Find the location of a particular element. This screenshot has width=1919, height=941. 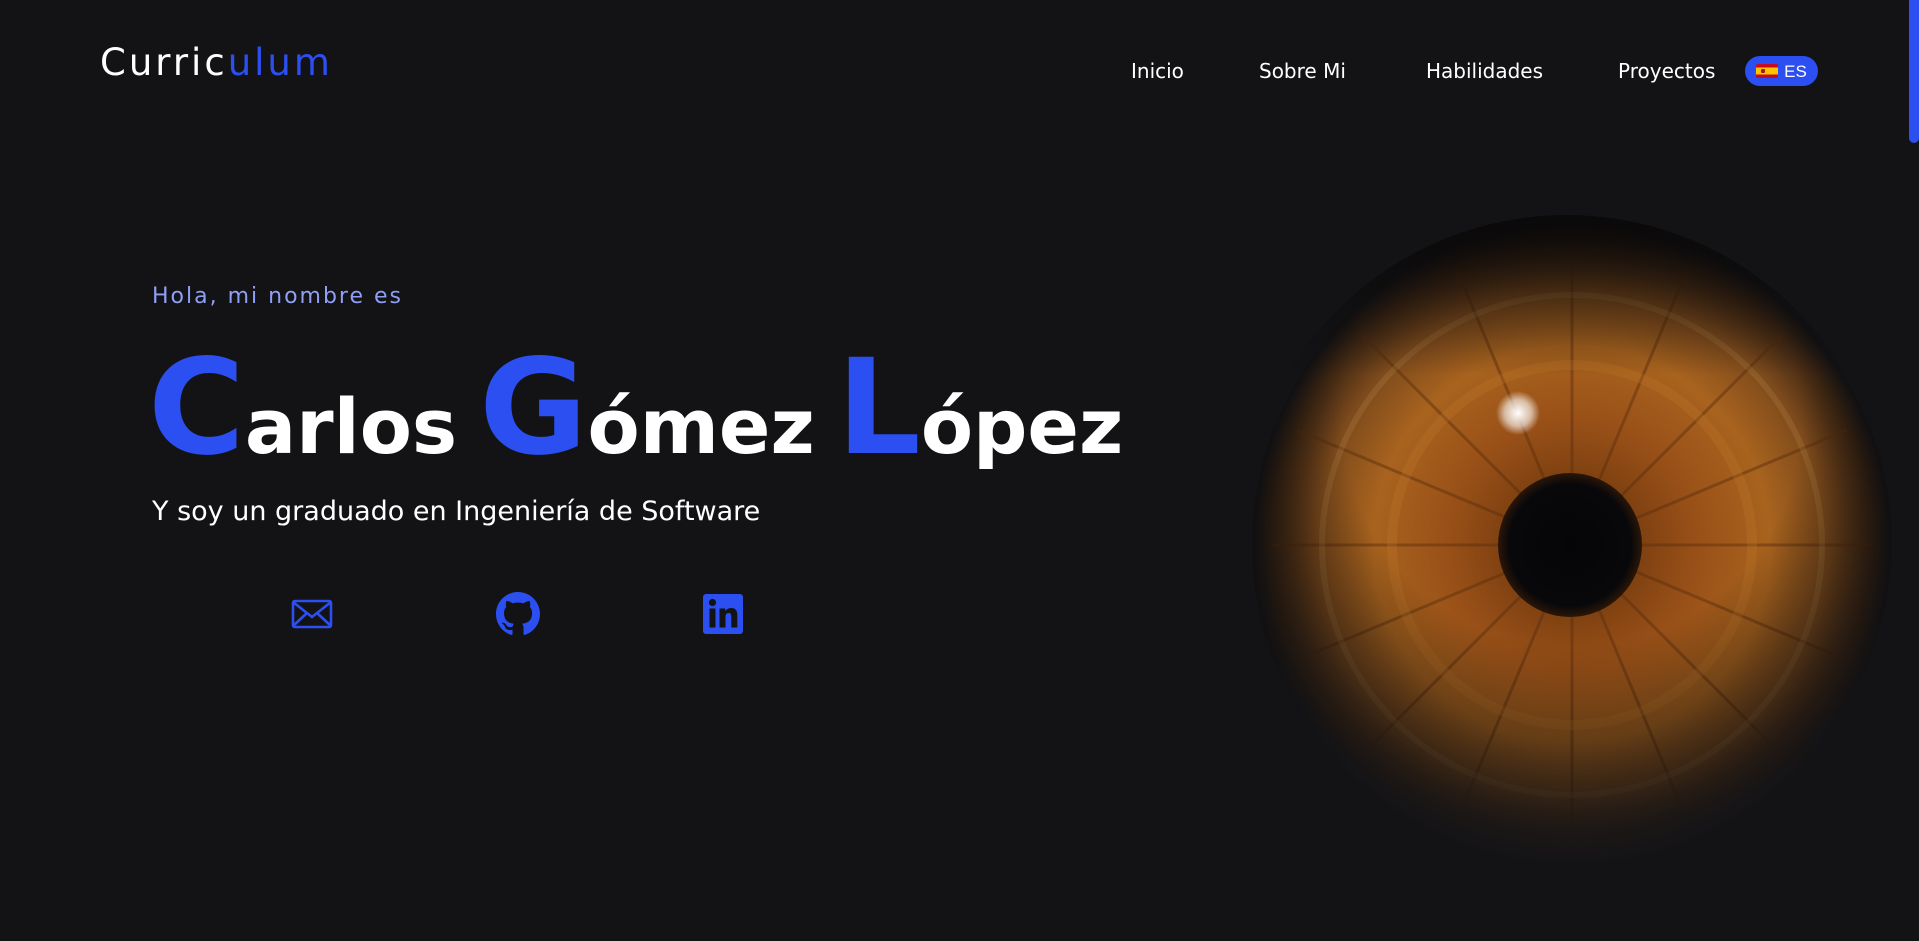

nav-link-proyectos: Proyectos is located at coordinates (1666, 71).